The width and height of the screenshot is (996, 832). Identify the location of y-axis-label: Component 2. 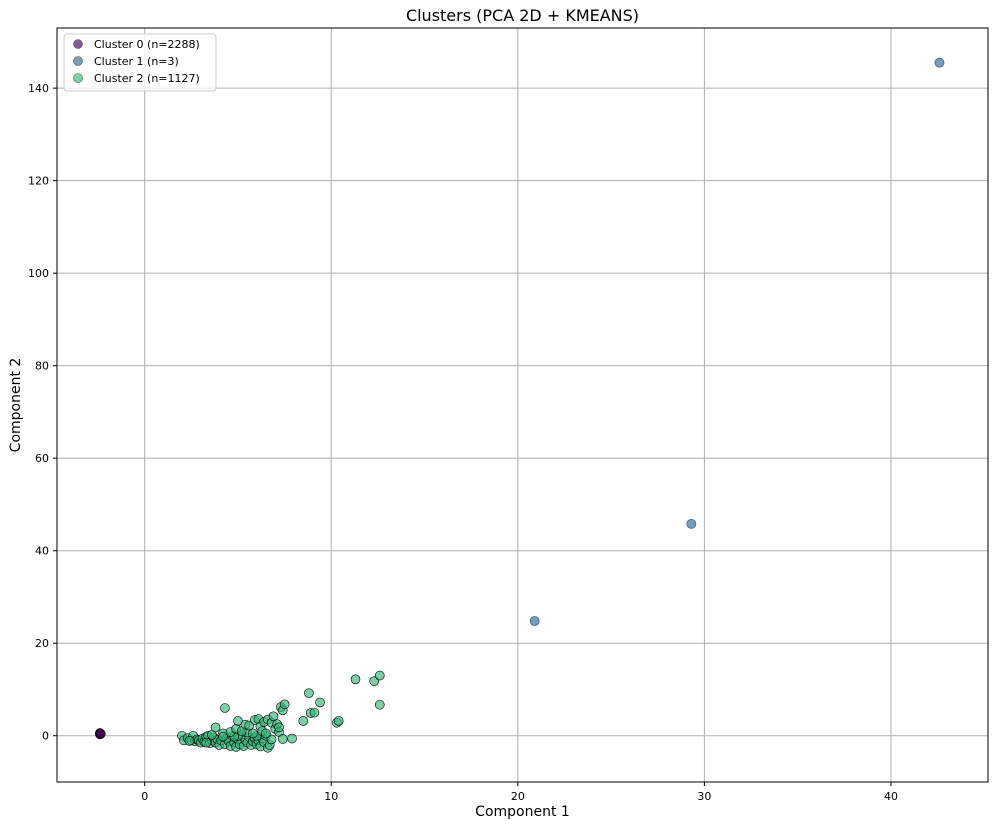
(16, 405).